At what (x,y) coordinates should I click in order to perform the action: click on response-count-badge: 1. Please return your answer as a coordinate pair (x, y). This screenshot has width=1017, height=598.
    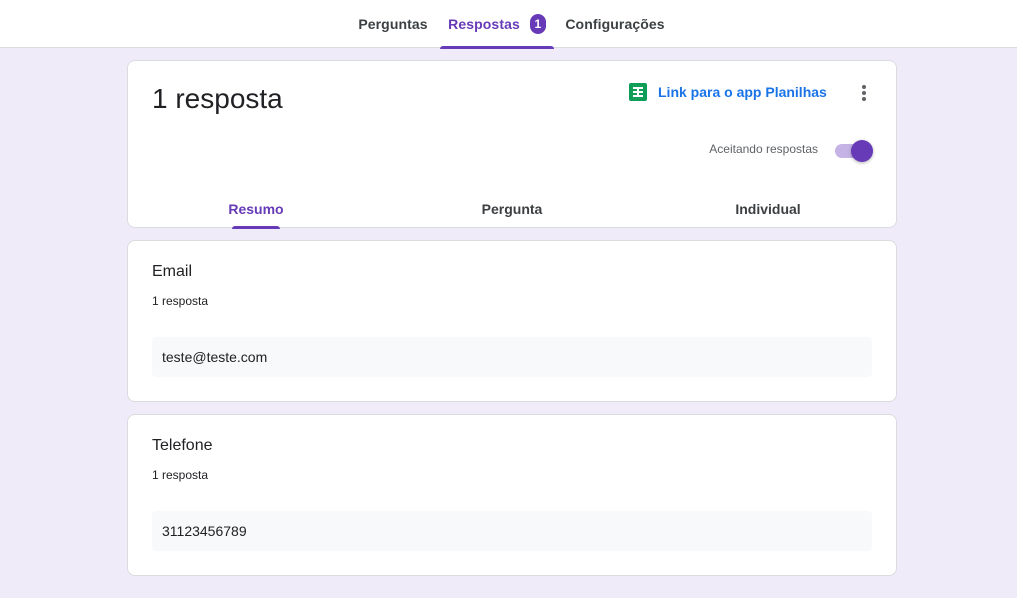
    Looking at the image, I should click on (537, 24).